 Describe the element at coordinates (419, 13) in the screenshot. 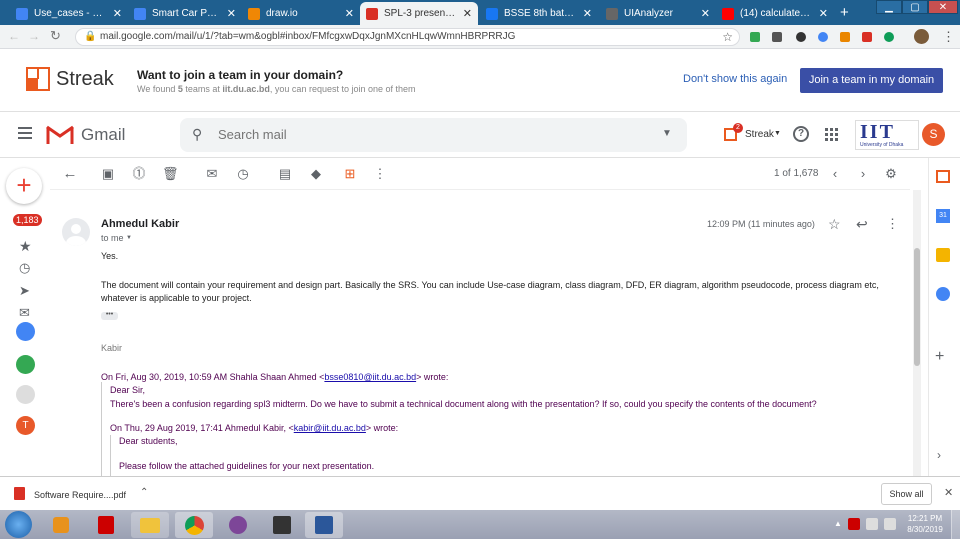

I see `browser-tab-active: SPL-3 presentation✕` at that location.